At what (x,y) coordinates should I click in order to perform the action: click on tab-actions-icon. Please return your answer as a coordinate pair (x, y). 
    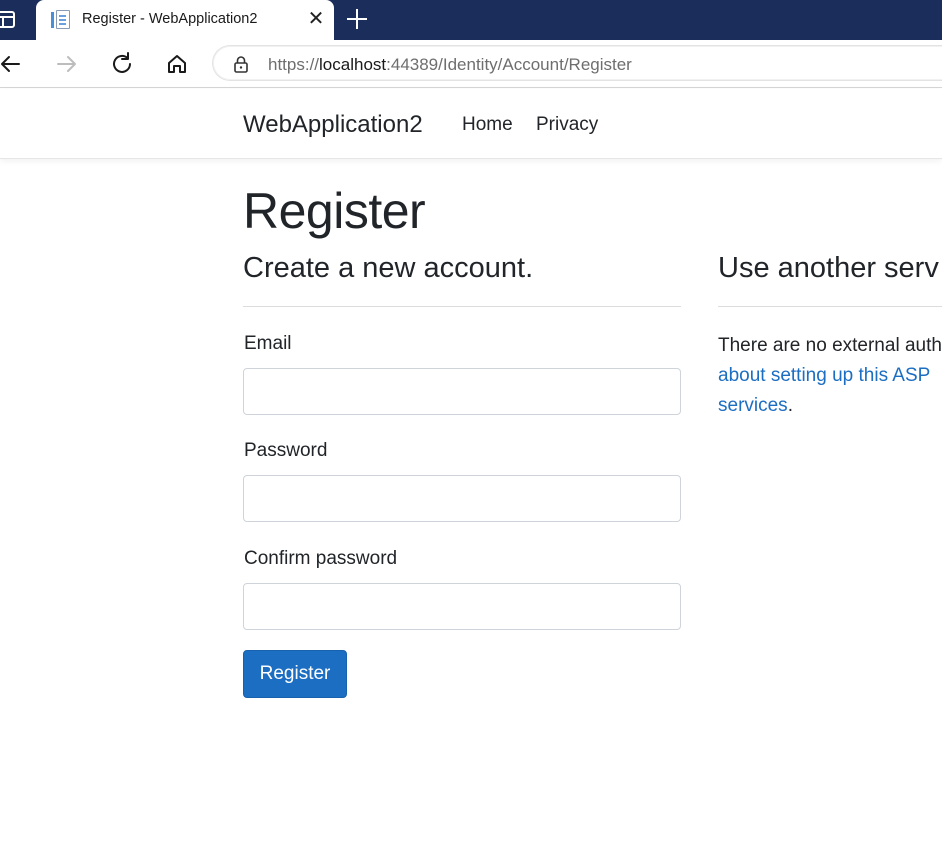
    Looking at the image, I should click on (7, 19).